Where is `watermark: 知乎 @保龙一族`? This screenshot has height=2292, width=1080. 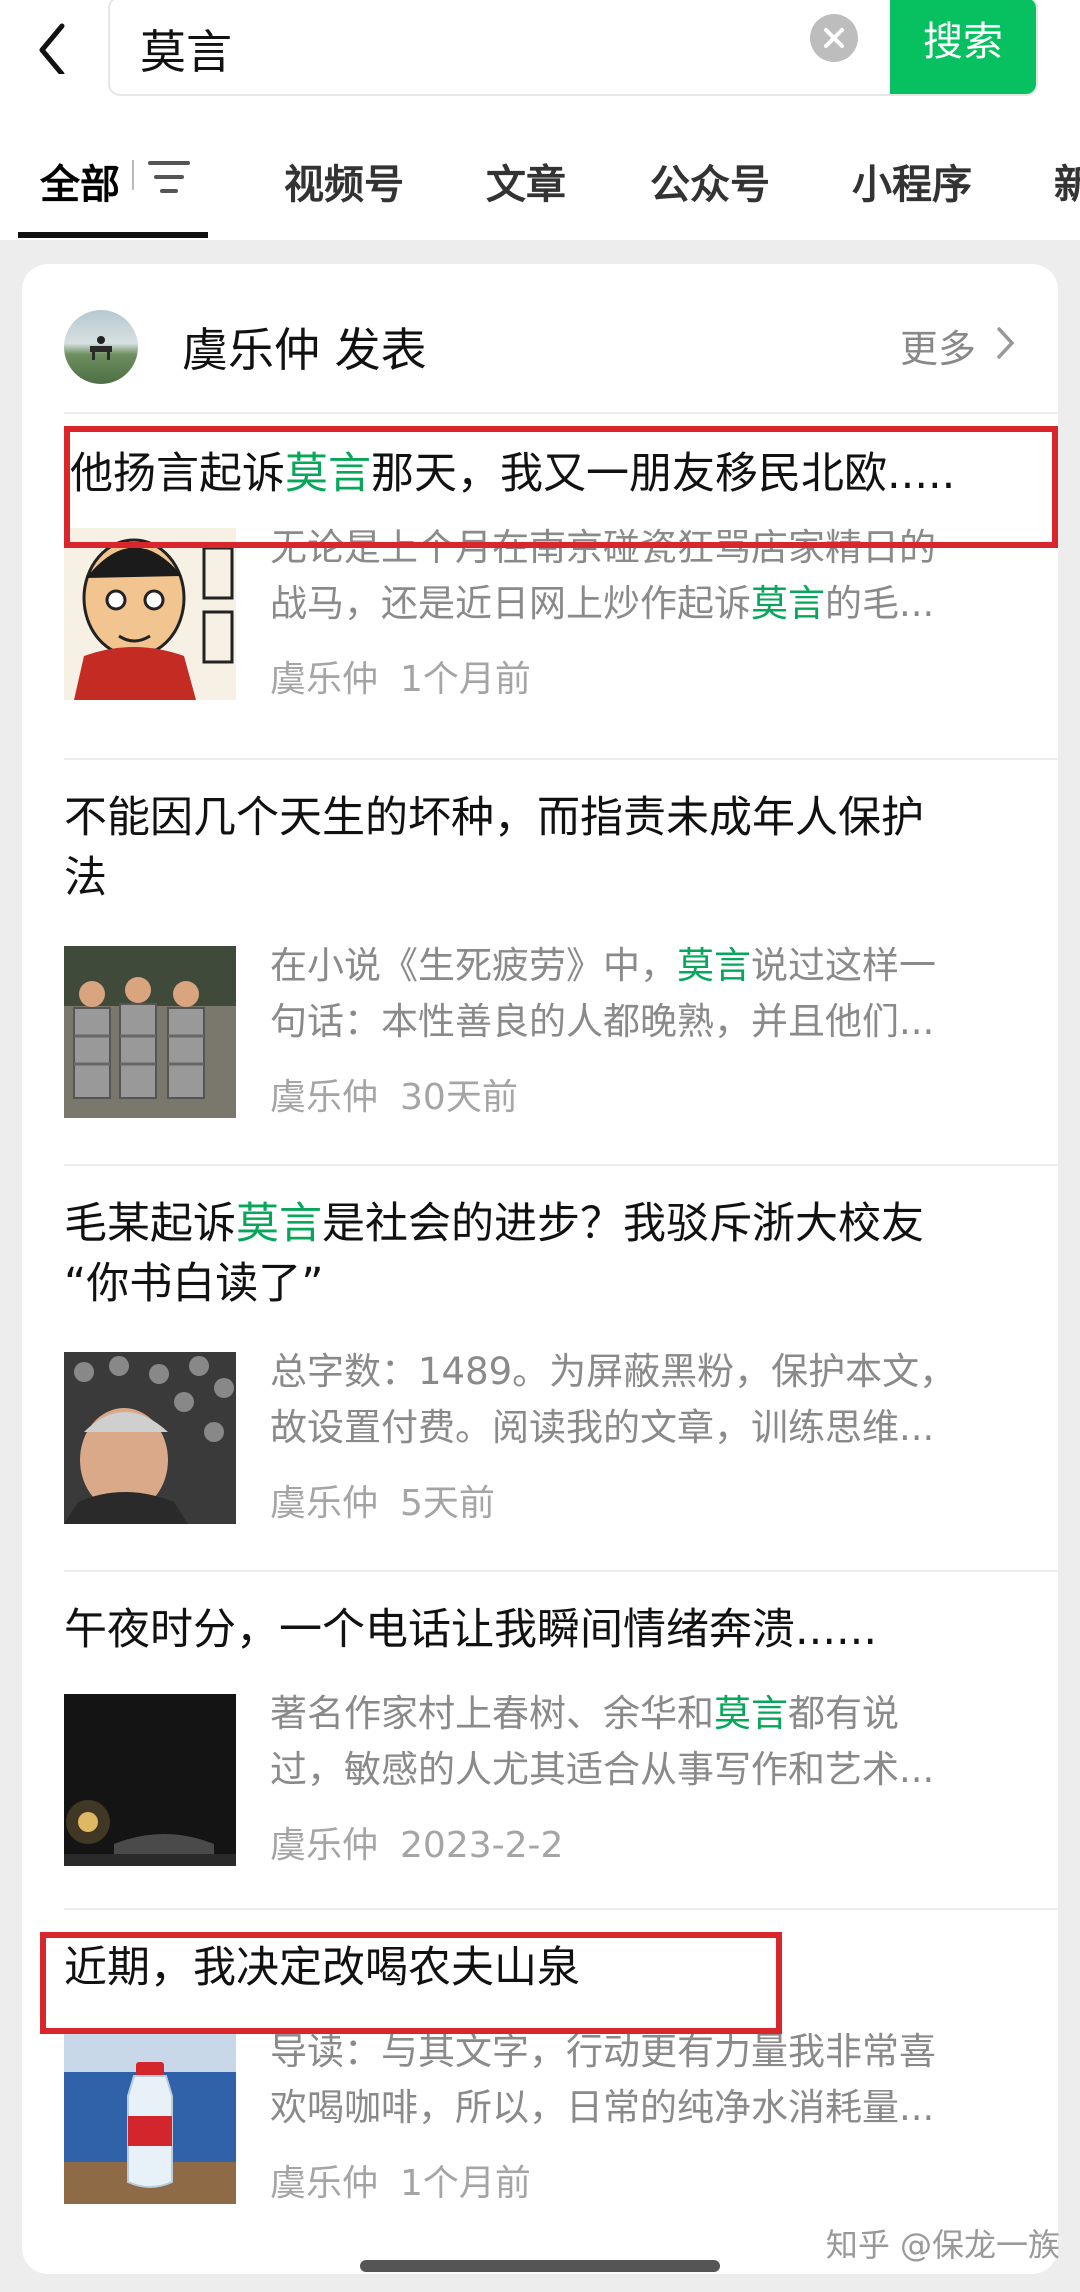 watermark: 知乎 @保龙一族 is located at coordinates (942, 2245).